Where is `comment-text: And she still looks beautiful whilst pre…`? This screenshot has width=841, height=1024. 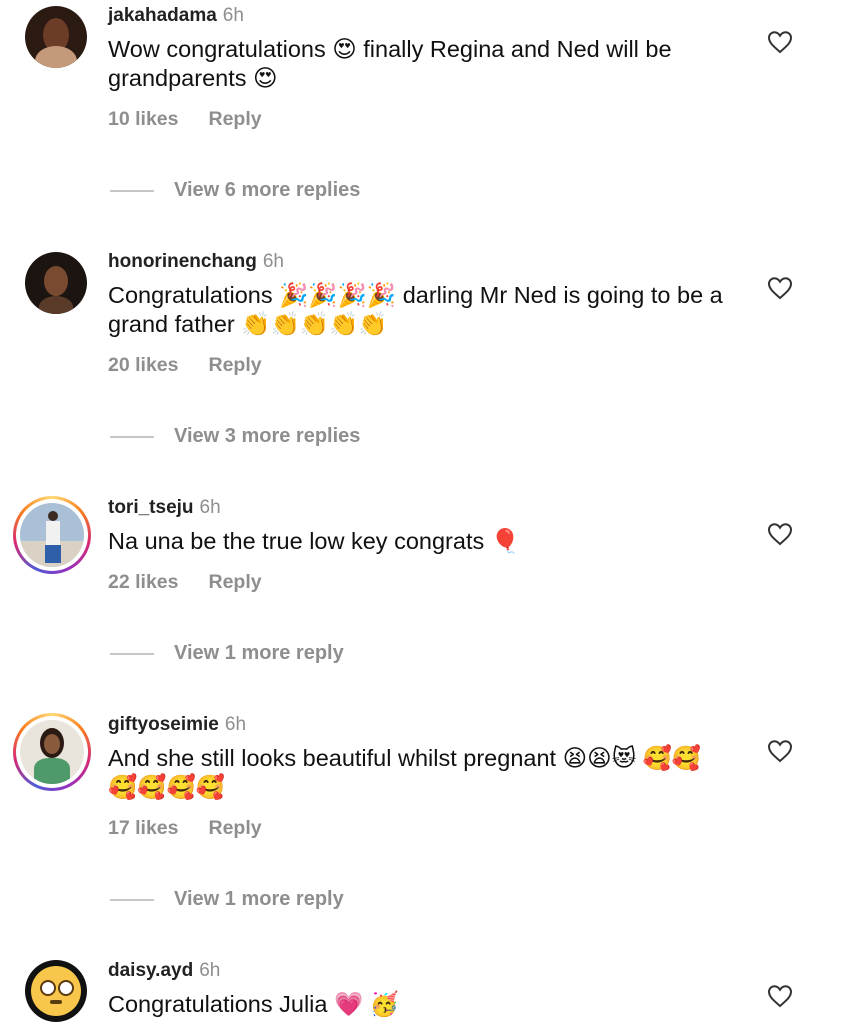 comment-text: And she still looks beautiful whilst pre… is located at coordinates (405, 772).